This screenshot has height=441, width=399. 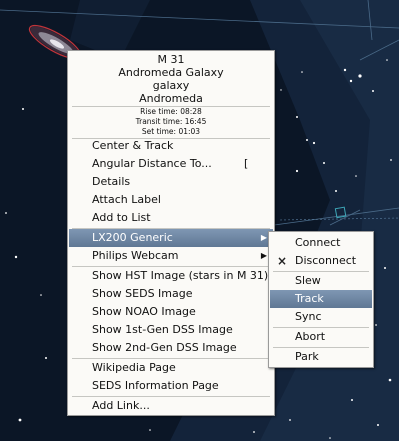 What do you see at coordinates (326, 260) in the screenshot?
I see `submenu-item-label: Disconnect` at bounding box center [326, 260].